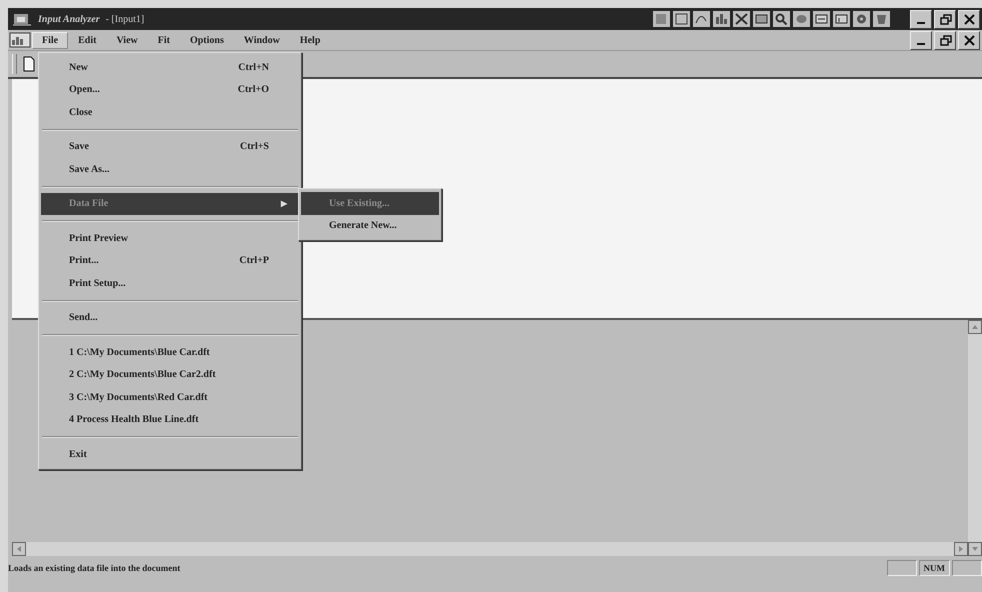  What do you see at coordinates (164, 40) in the screenshot?
I see `menu-bar-item: Fit` at bounding box center [164, 40].